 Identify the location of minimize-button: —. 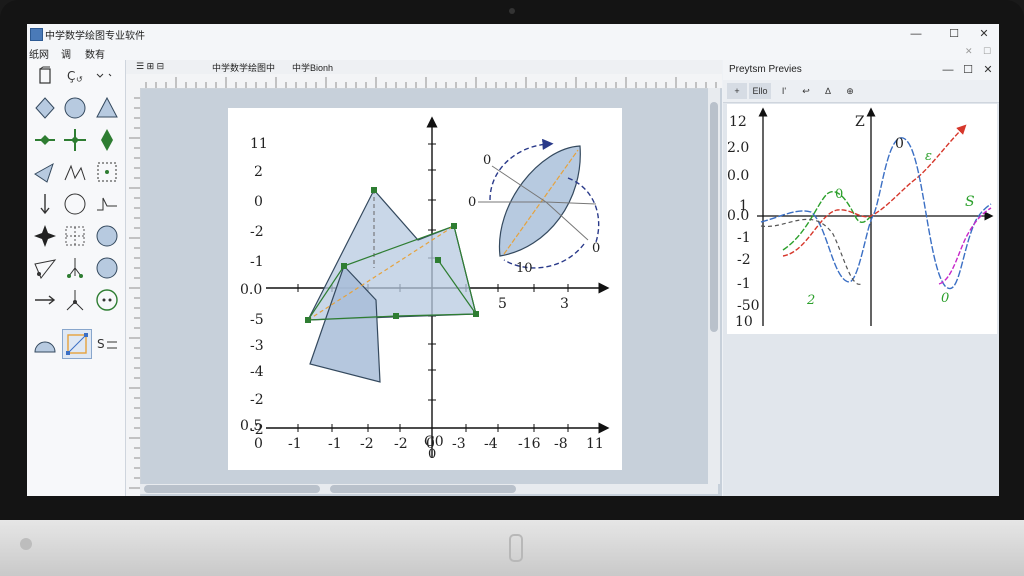
(916, 34).